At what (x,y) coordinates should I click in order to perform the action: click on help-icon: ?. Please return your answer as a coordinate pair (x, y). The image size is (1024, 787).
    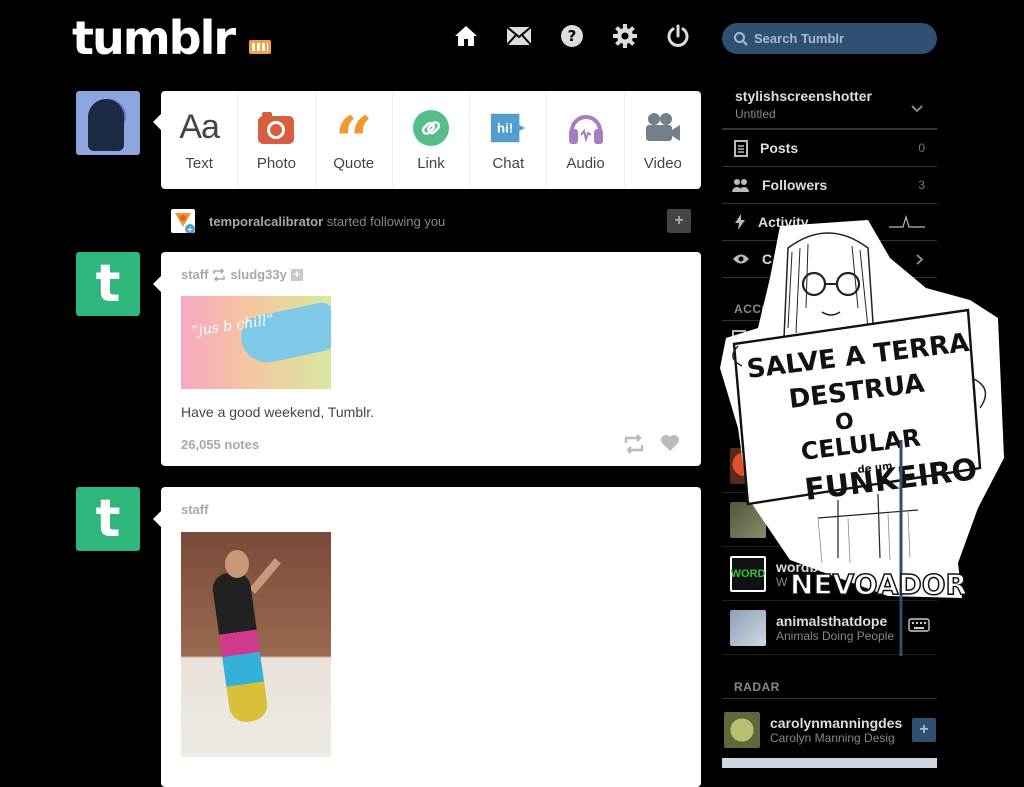
    Looking at the image, I should click on (572, 36).